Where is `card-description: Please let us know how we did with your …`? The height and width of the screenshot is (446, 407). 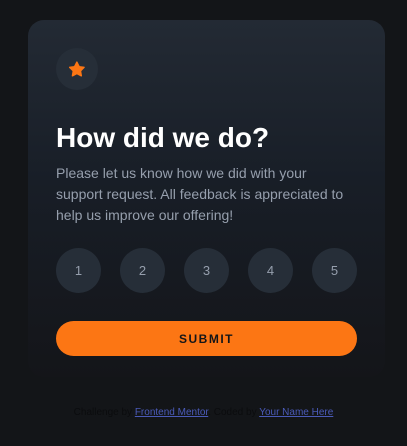
card-description: Please let us know how we did with your … is located at coordinates (200, 194).